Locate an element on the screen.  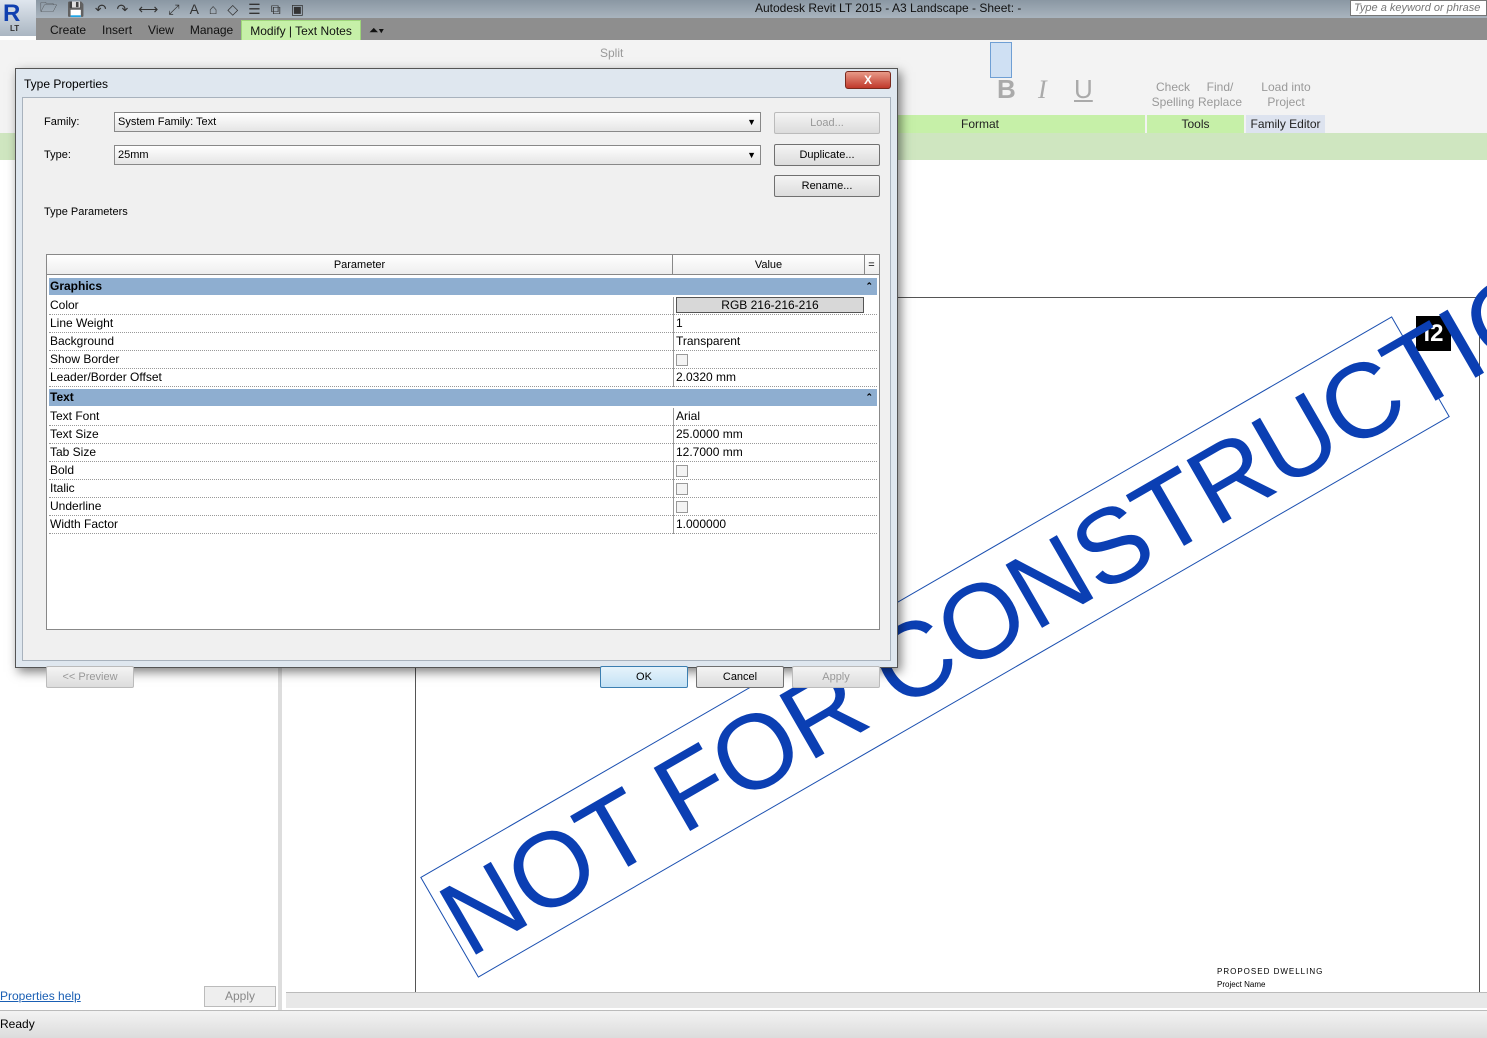
close-button: X is located at coordinates (868, 80).